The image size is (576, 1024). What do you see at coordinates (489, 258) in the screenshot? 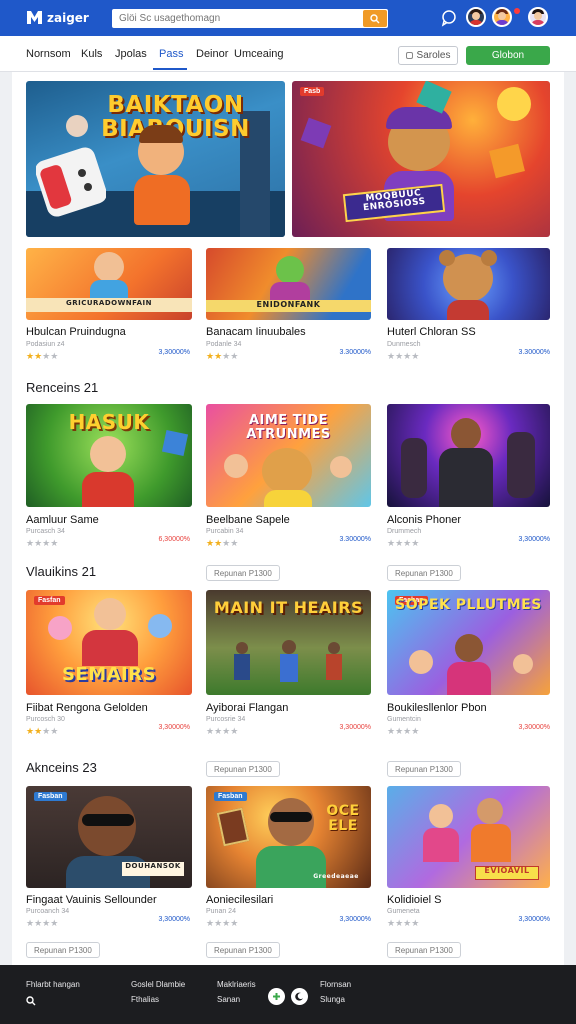
I see `bear-ear` at bounding box center [489, 258].